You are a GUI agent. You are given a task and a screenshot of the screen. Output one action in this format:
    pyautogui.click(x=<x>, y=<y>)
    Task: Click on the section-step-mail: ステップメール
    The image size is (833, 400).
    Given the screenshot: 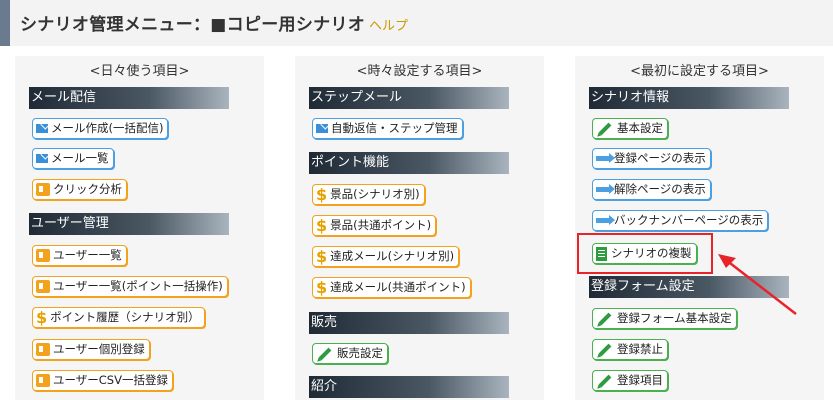 What is the action you would take?
    pyautogui.click(x=409, y=98)
    